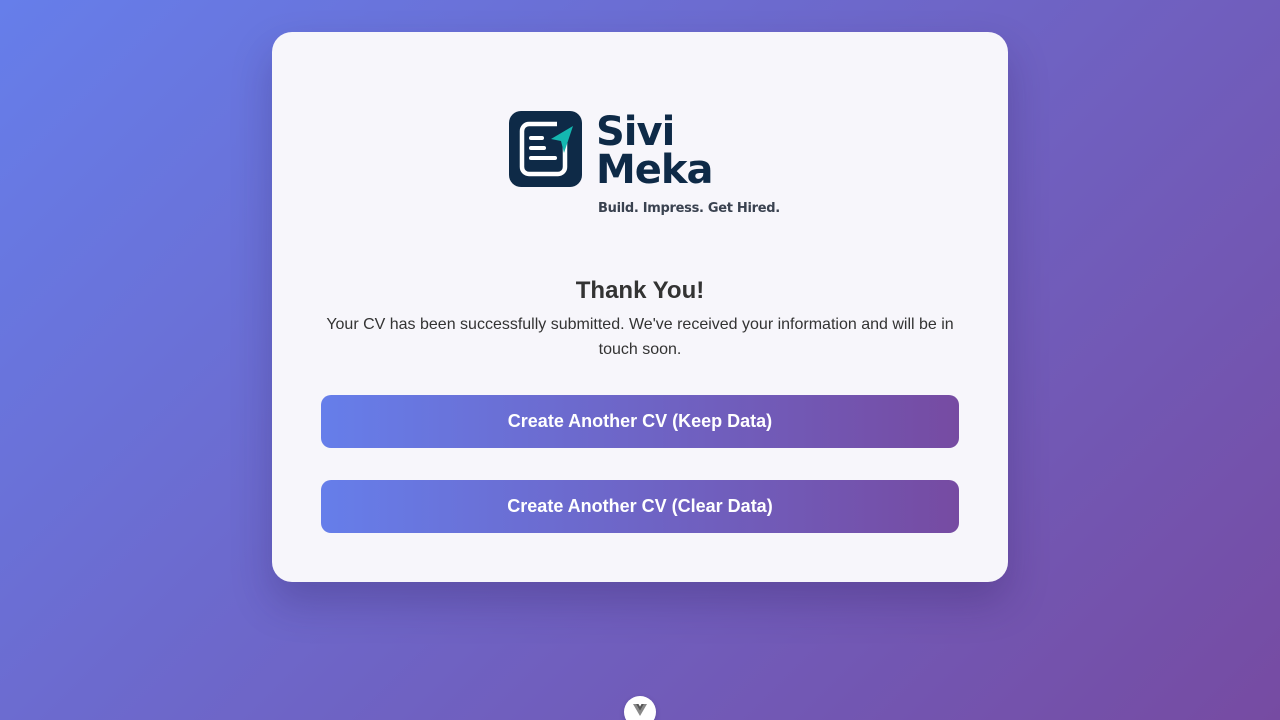 This screenshot has height=720, width=1280. I want to click on devtools-badge, so click(640, 708).